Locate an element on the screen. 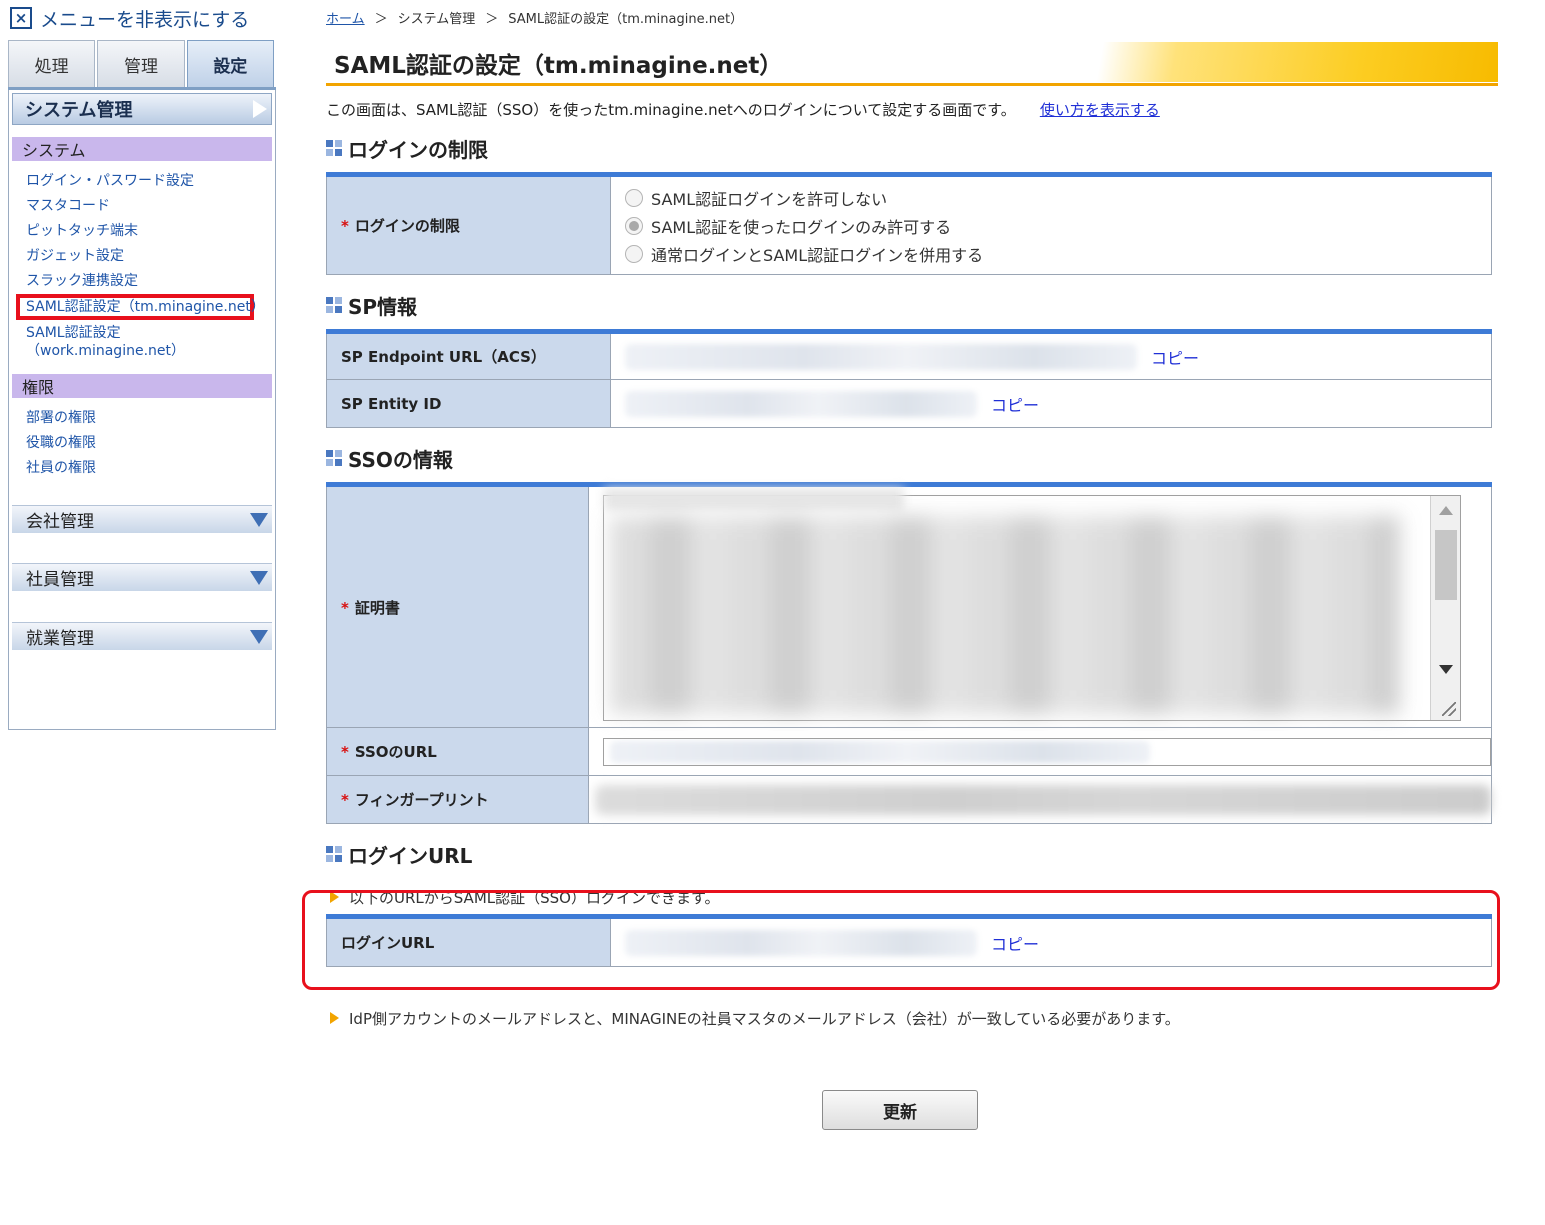 Image resolution: width=1545 pixels, height=1225 pixels. link-gadget: ガジェット設定 is located at coordinates (149, 256).